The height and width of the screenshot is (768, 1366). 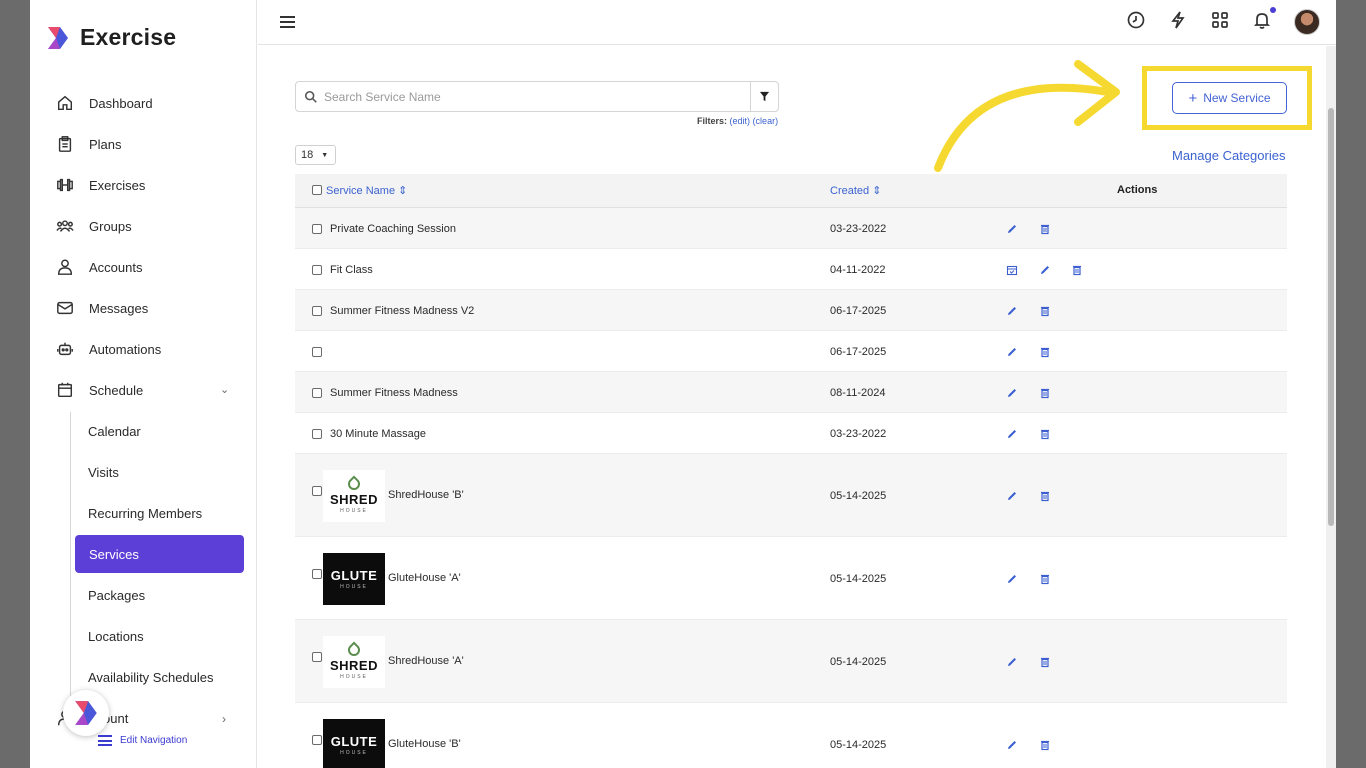 I want to click on column-label: Service Name, so click(x=361, y=191).